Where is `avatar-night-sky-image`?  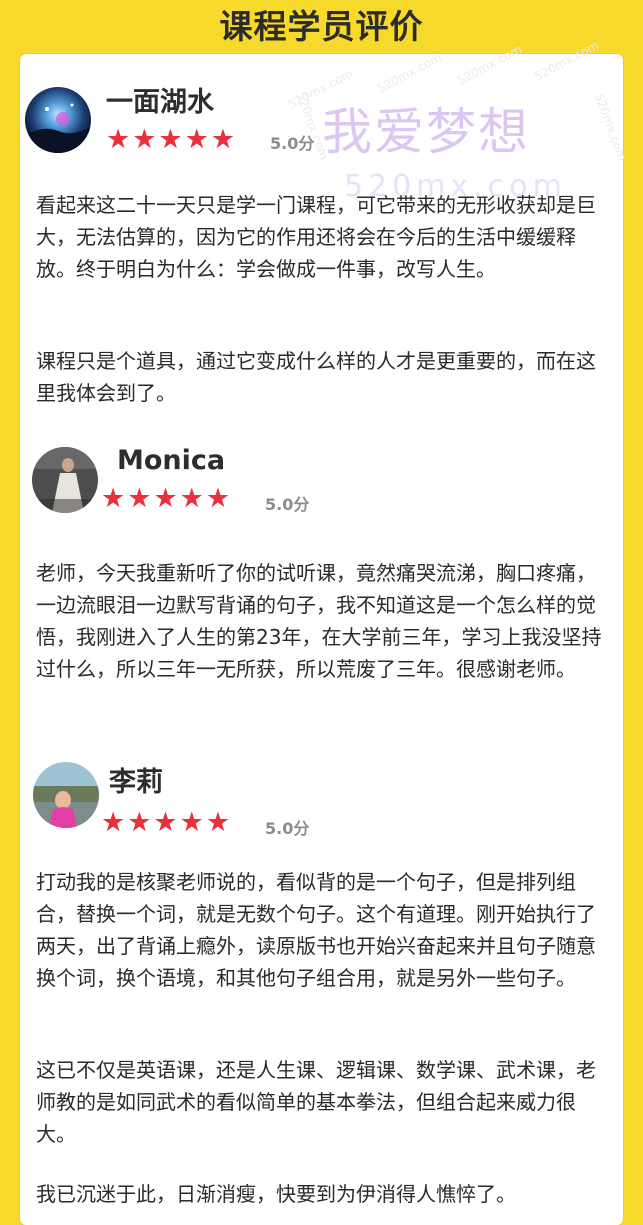
avatar-night-sky-image is located at coordinates (58, 120).